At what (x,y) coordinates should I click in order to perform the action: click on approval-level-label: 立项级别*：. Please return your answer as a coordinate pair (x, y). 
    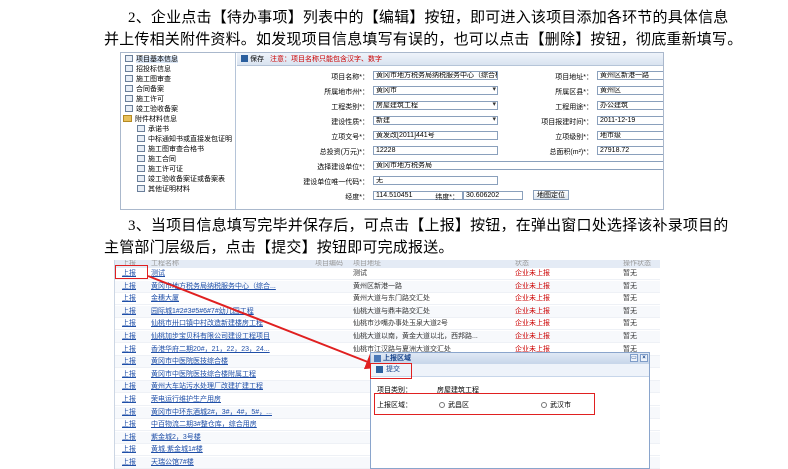
    Looking at the image, I should click on (574, 137).